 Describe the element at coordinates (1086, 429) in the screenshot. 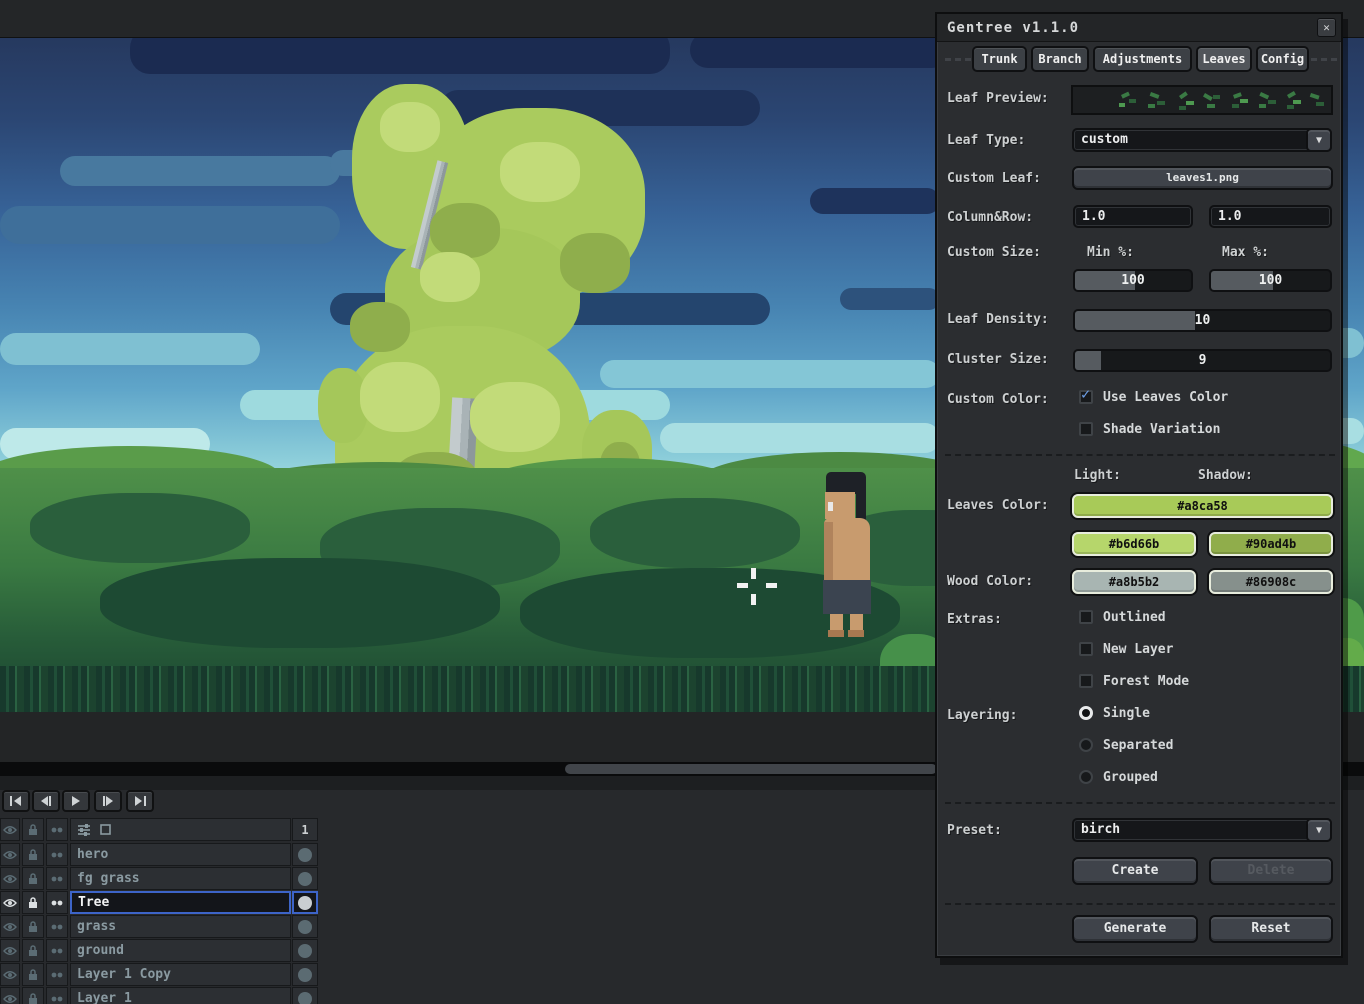

I see `shade-variation-checkbox` at that location.